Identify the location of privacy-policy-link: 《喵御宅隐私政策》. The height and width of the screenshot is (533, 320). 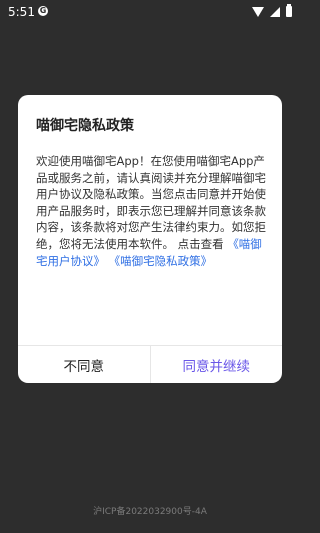
(161, 261).